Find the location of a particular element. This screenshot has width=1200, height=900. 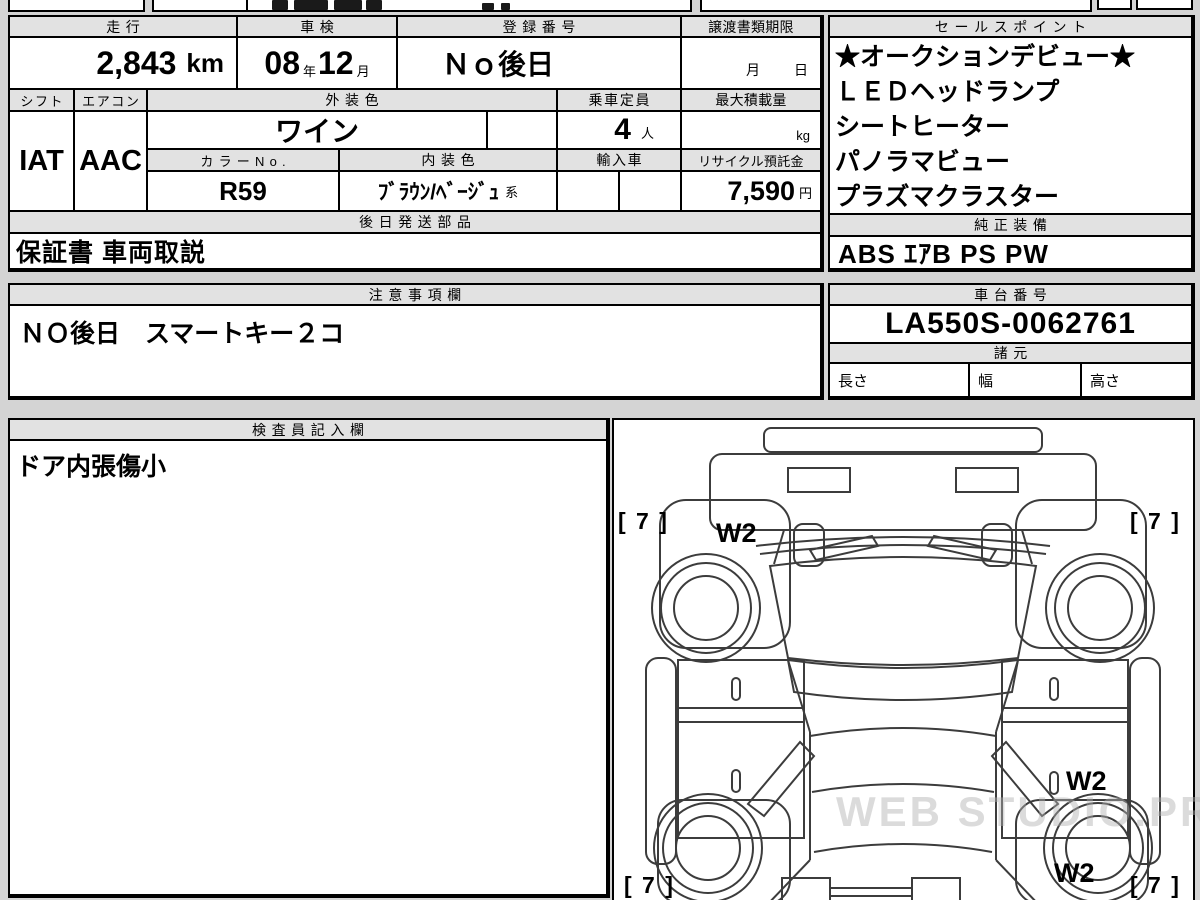

interior-color-name: ﾌﾞﾗｳﾝ/ﾍﾞｰｼﾞｭ is located at coordinates (438, 192).